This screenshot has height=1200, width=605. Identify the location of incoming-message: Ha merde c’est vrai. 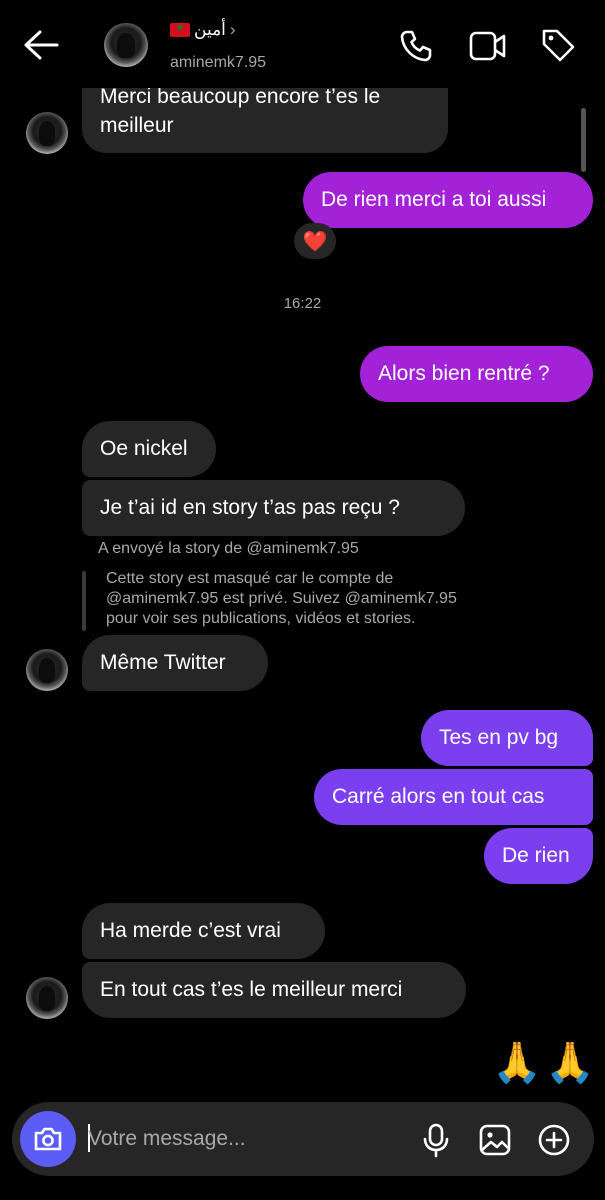
(203, 931).